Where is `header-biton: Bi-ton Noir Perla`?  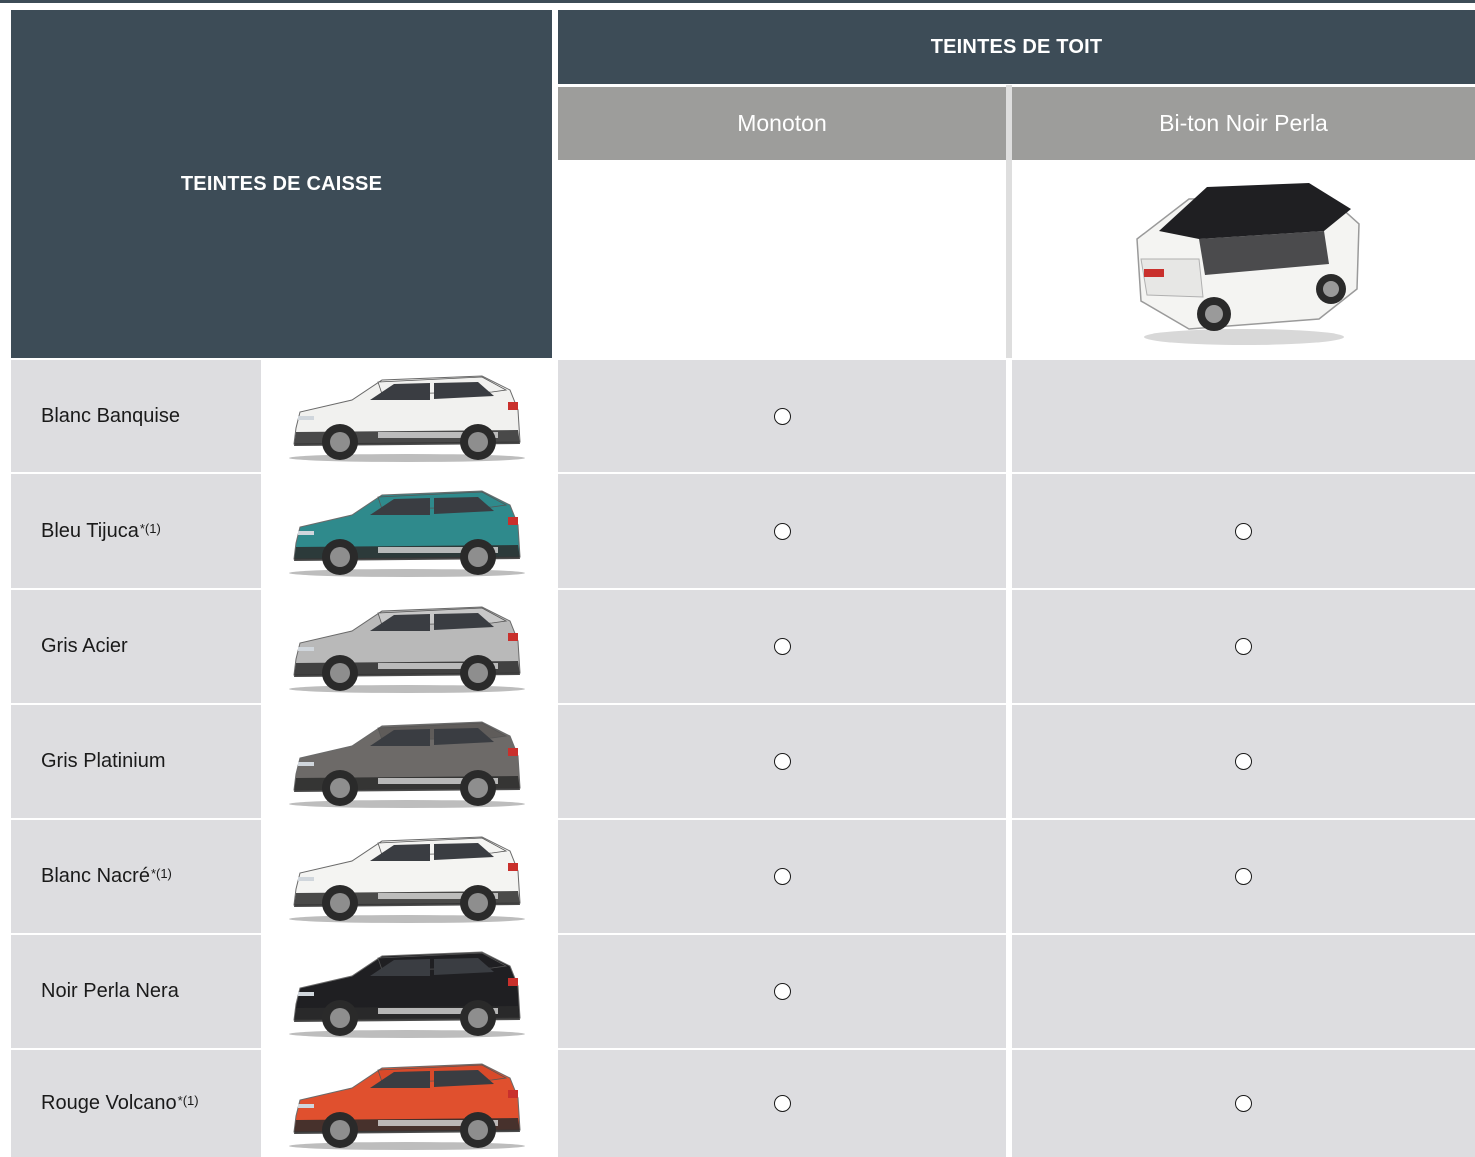
header-biton: Bi-ton Noir Perla is located at coordinates (1243, 123).